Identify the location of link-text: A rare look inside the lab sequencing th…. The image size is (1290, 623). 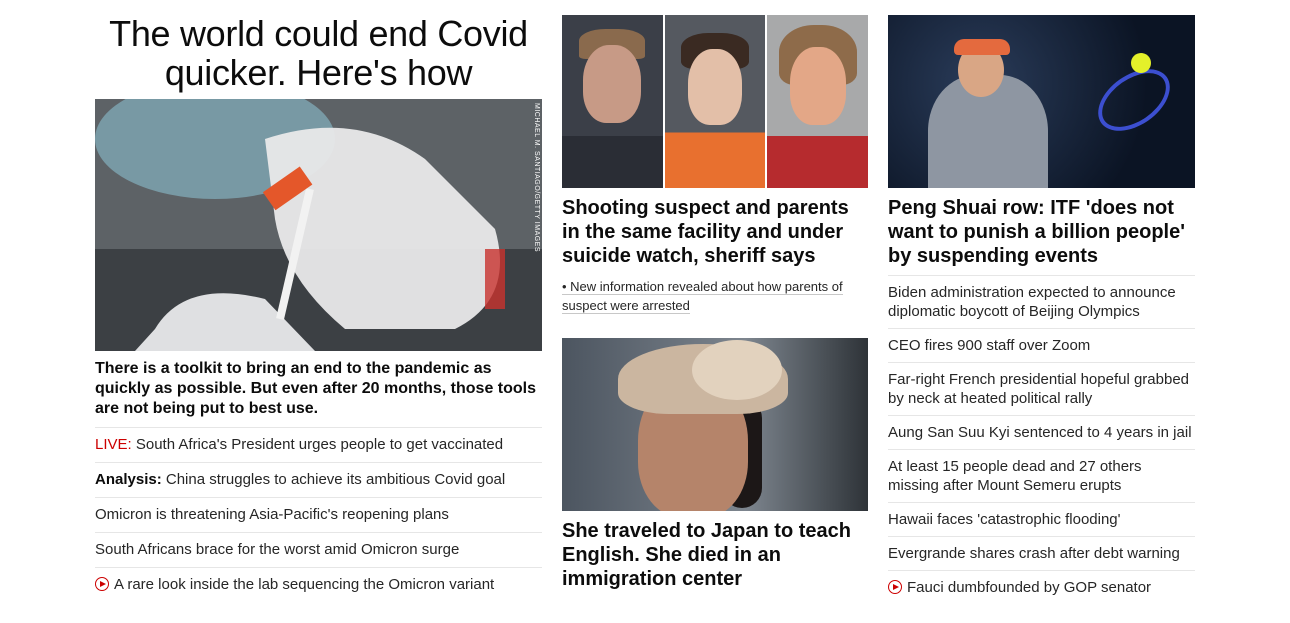
(304, 584).